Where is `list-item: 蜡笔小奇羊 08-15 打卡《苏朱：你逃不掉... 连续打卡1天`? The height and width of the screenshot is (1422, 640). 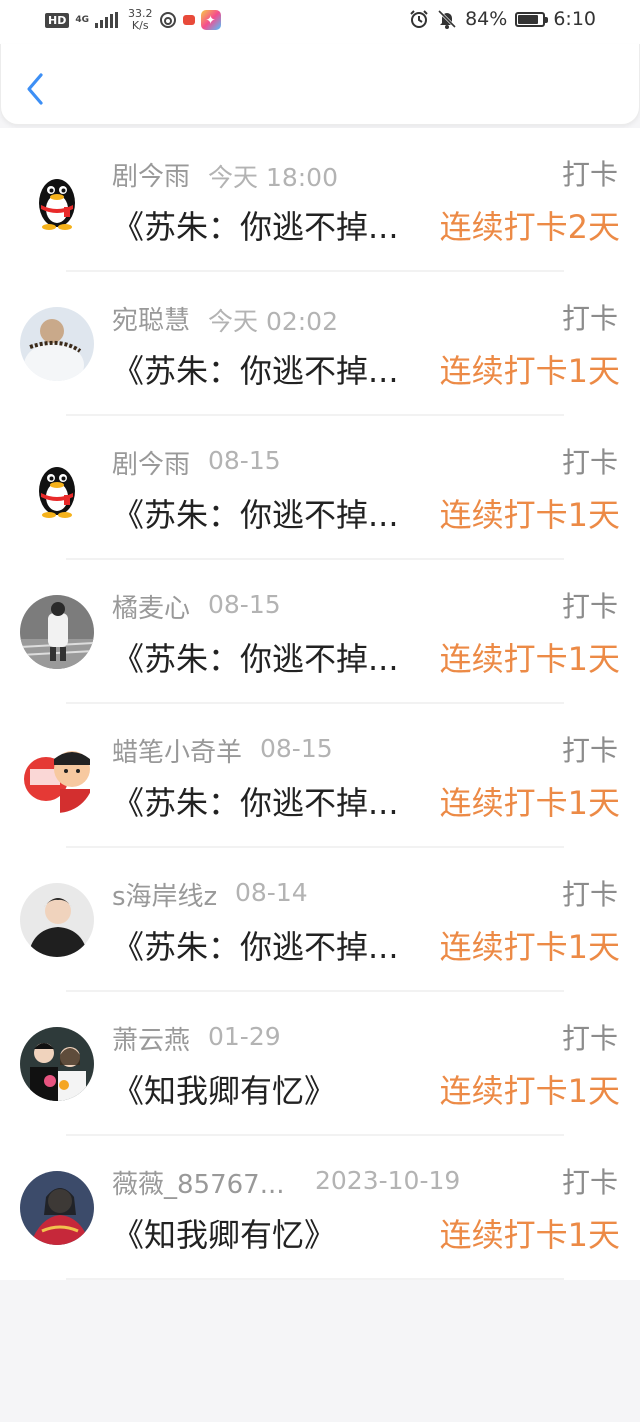 list-item: 蜡笔小奇羊 08-15 打卡《苏朱：你逃不掉... 连续打卡1天 is located at coordinates (320, 776).